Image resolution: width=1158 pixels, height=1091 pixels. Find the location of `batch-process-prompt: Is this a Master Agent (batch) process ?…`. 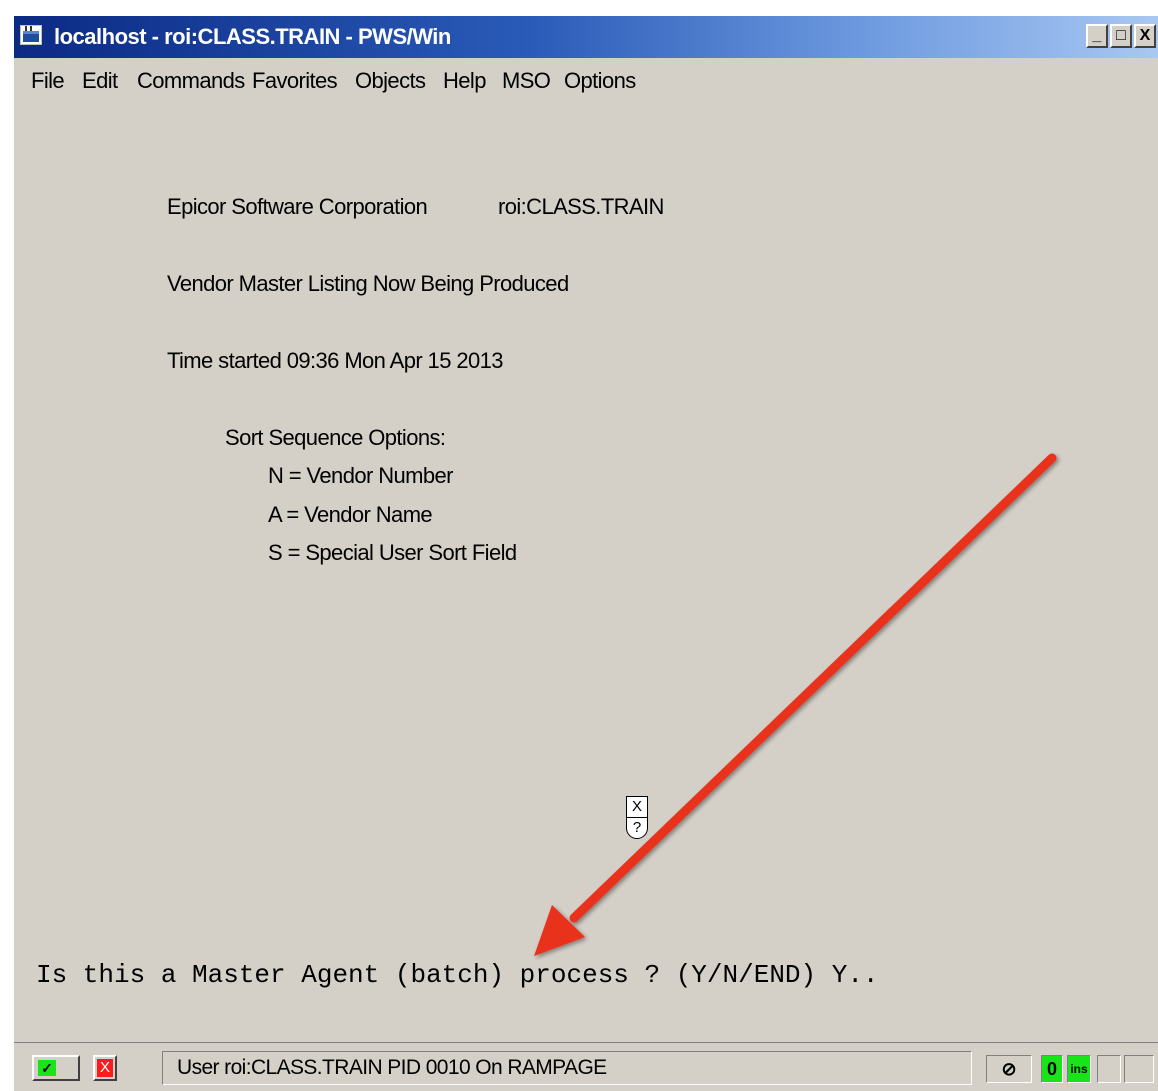

batch-process-prompt: Is this a Master Agent (batch) process ?… is located at coordinates (457, 975).